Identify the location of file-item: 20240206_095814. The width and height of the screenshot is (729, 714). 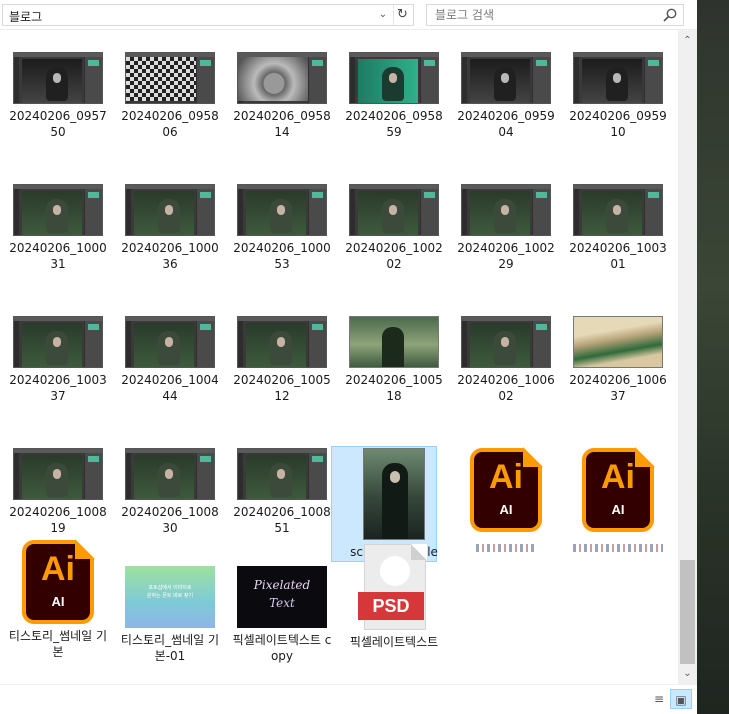
(282, 96).